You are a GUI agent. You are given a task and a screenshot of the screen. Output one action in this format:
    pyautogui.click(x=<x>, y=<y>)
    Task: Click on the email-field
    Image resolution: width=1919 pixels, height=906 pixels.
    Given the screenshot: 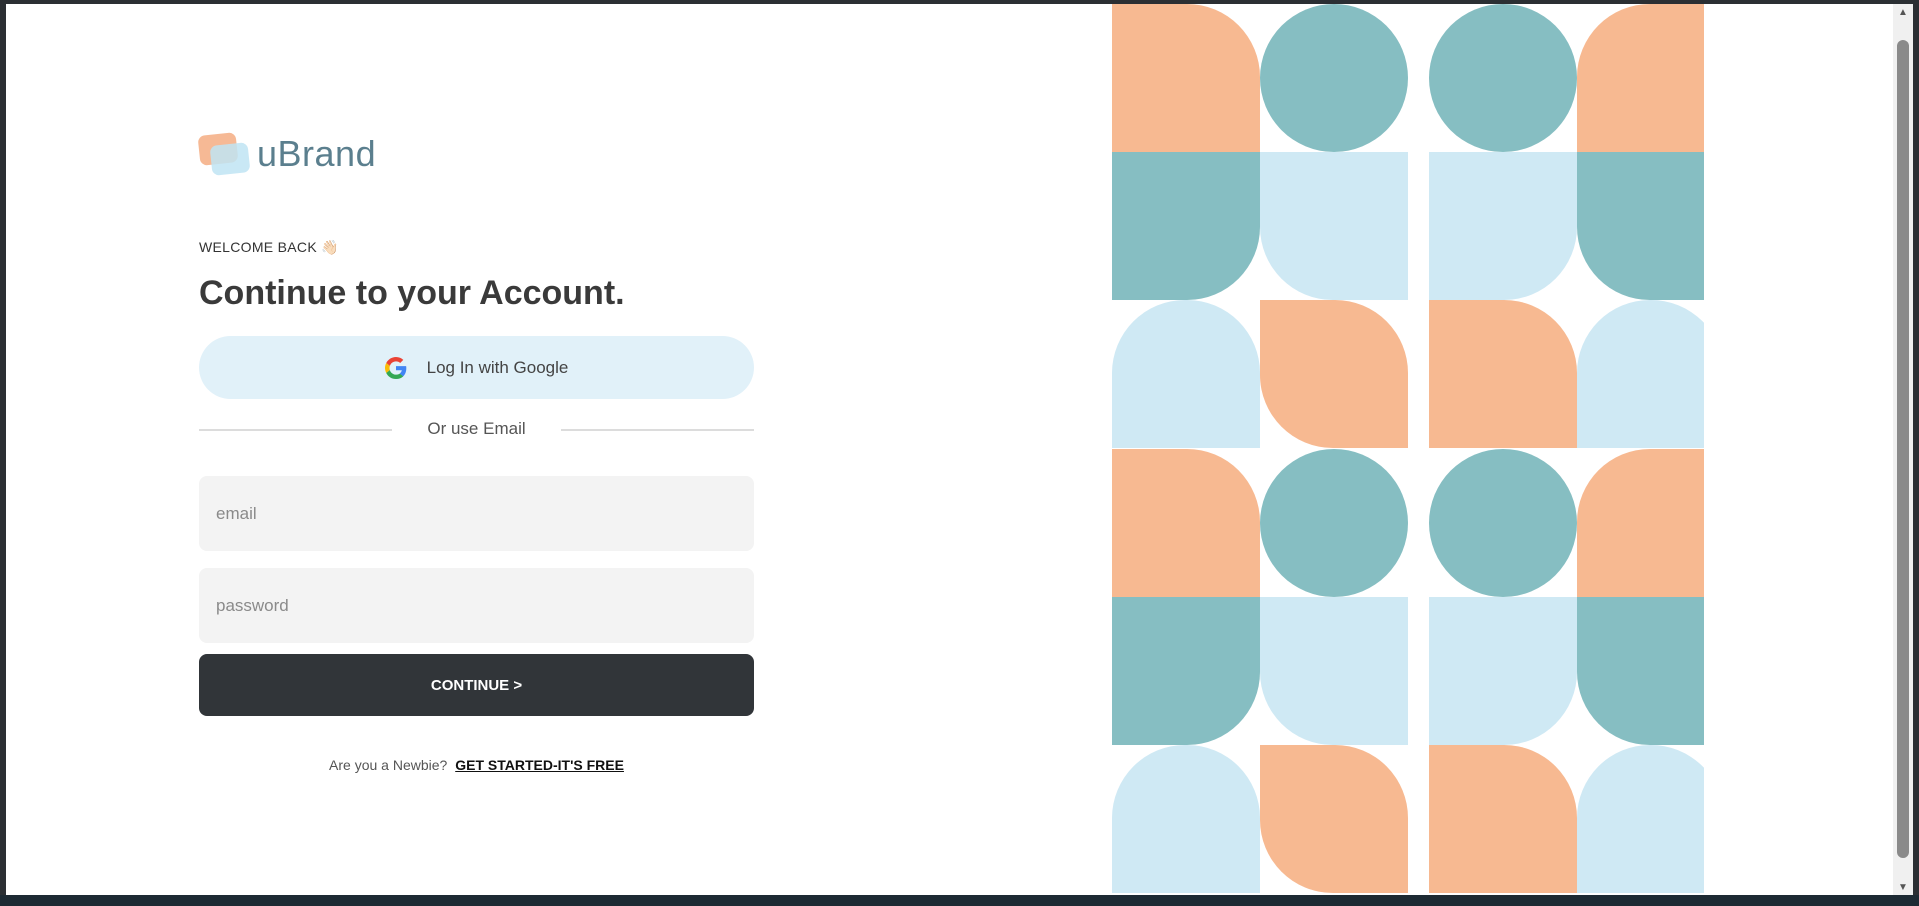 What is the action you would take?
    pyautogui.click(x=476, y=513)
    